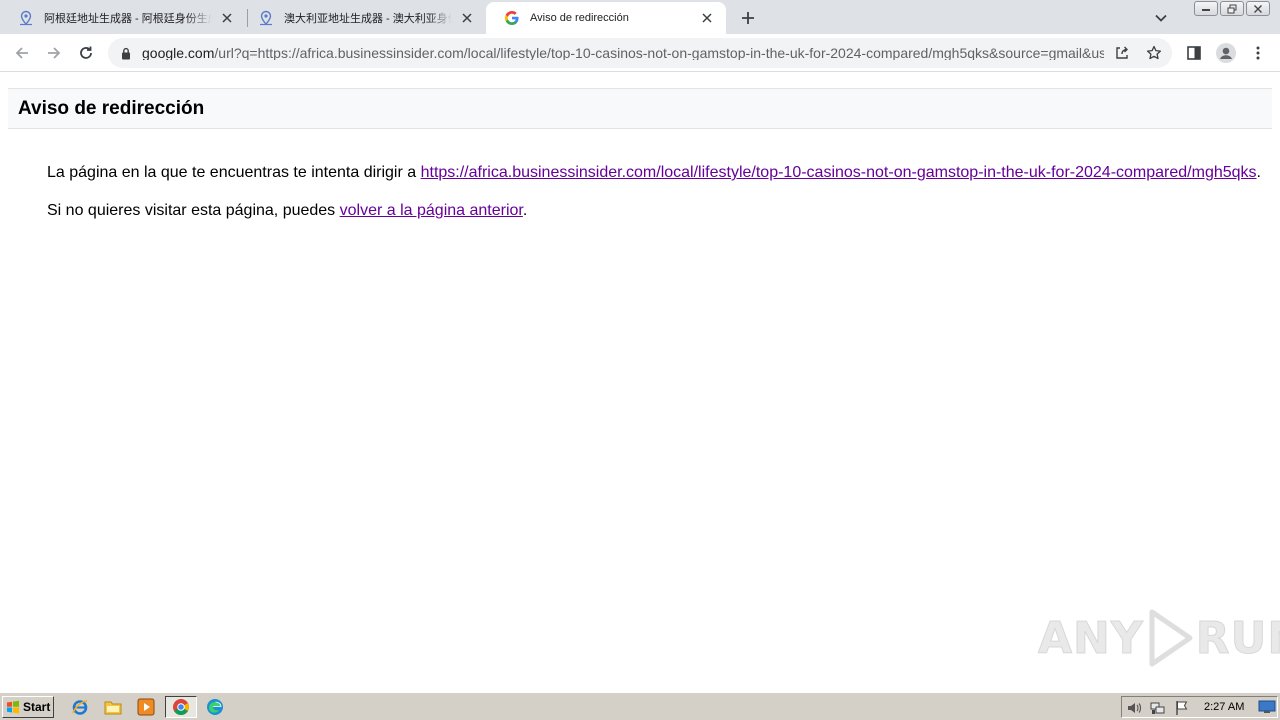 The height and width of the screenshot is (720, 1280). What do you see at coordinates (640, 108) in the screenshot?
I see `page-header: Aviso de redirección` at bounding box center [640, 108].